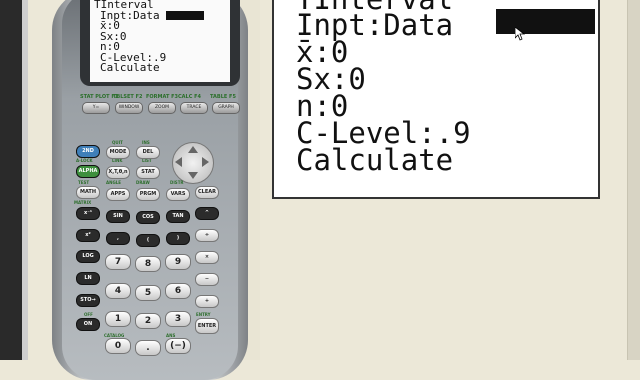  I want to click on window-key: WINDOW, so click(129, 108).